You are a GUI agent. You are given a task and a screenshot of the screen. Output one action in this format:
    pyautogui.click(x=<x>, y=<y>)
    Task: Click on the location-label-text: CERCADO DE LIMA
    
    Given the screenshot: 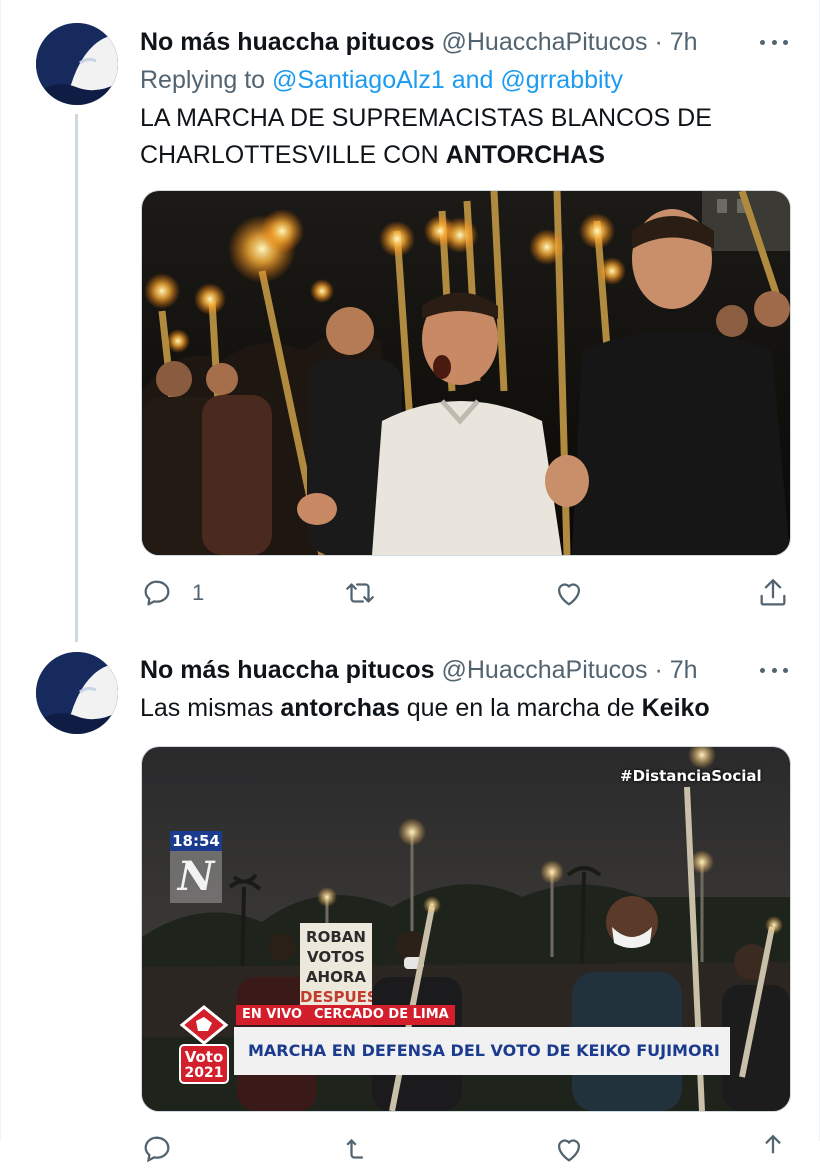 What is the action you would take?
    pyautogui.click(x=381, y=1014)
    